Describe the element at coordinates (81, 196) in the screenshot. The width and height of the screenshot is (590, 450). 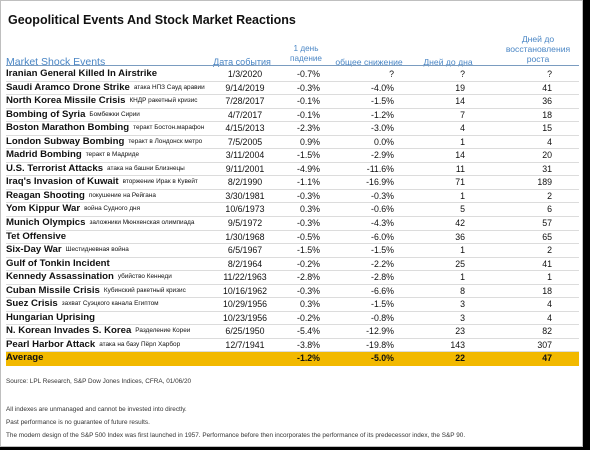
I see `event-cell: Reagan Shooting покушение на Рейгана` at that location.